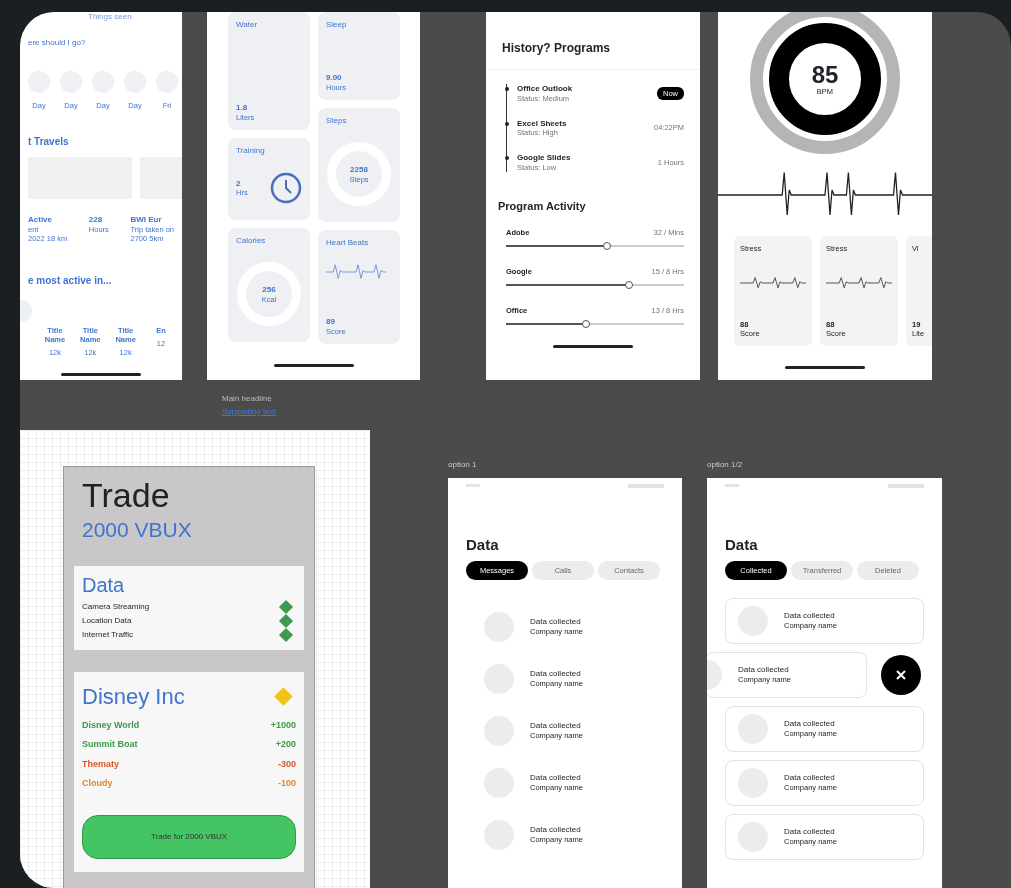 The height and width of the screenshot is (888, 1011). Describe the element at coordinates (283, 725) in the screenshot. I see `holding-change: +1000` at that location.